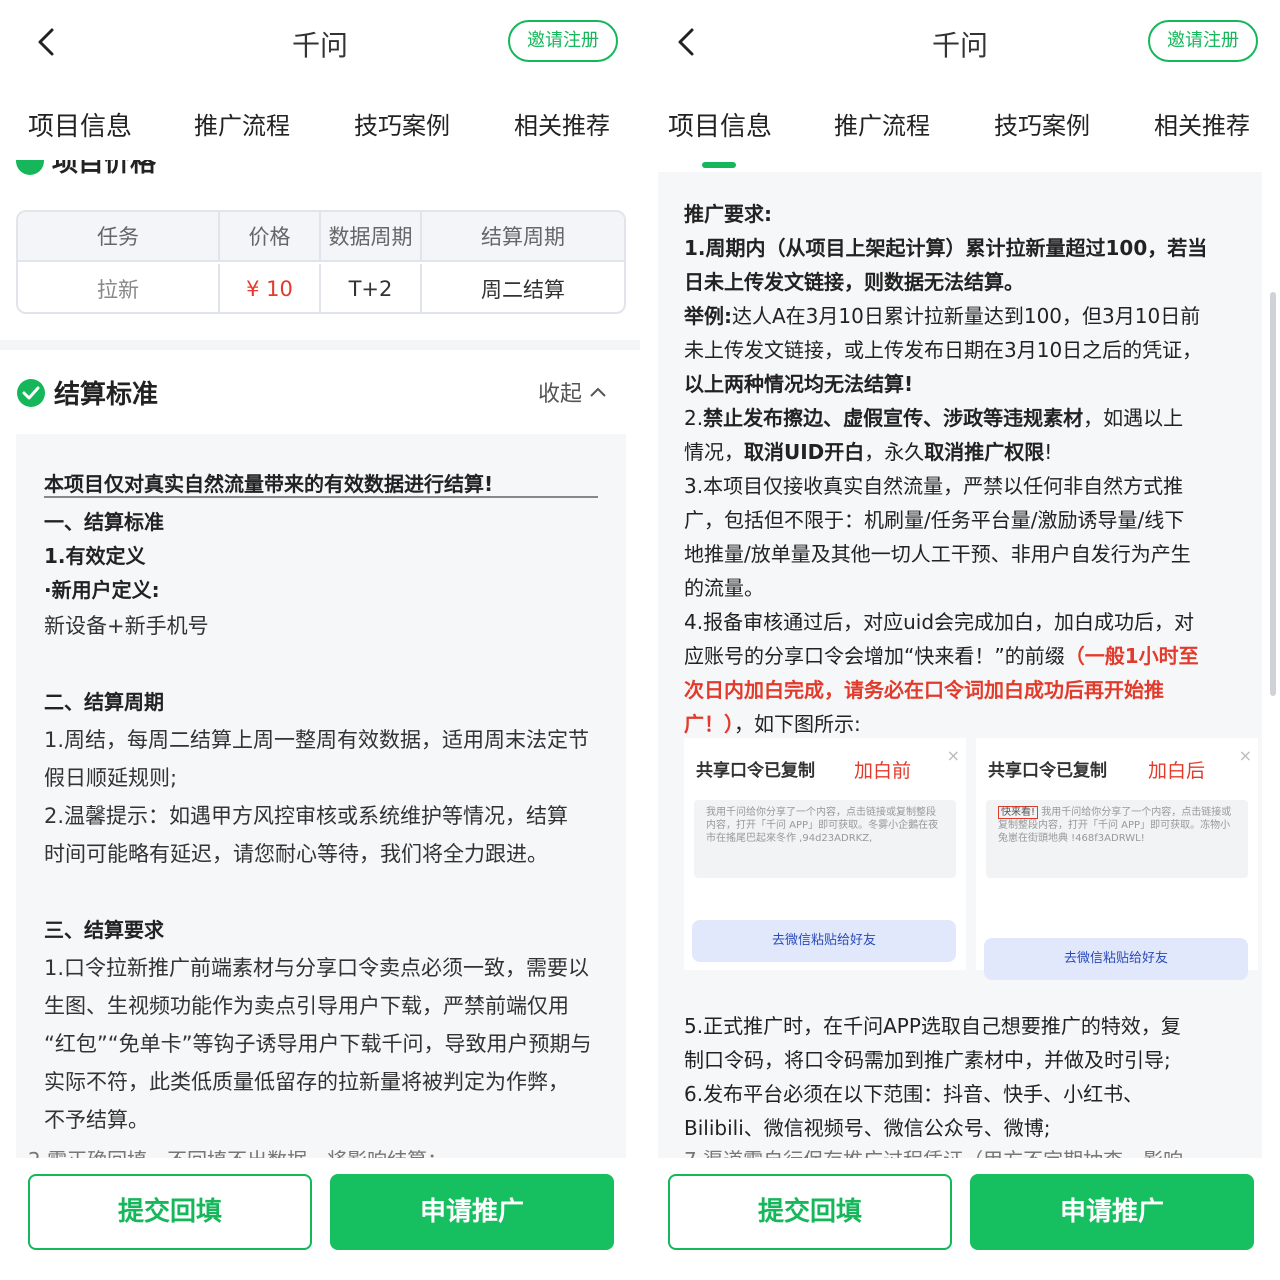 The width and height of the screenshot is (1280, 1280). What do you see at coordinates (797, 724) in the screenshot?
I see `text-span: ，如下图所示:` at bounding box center [797, 724].